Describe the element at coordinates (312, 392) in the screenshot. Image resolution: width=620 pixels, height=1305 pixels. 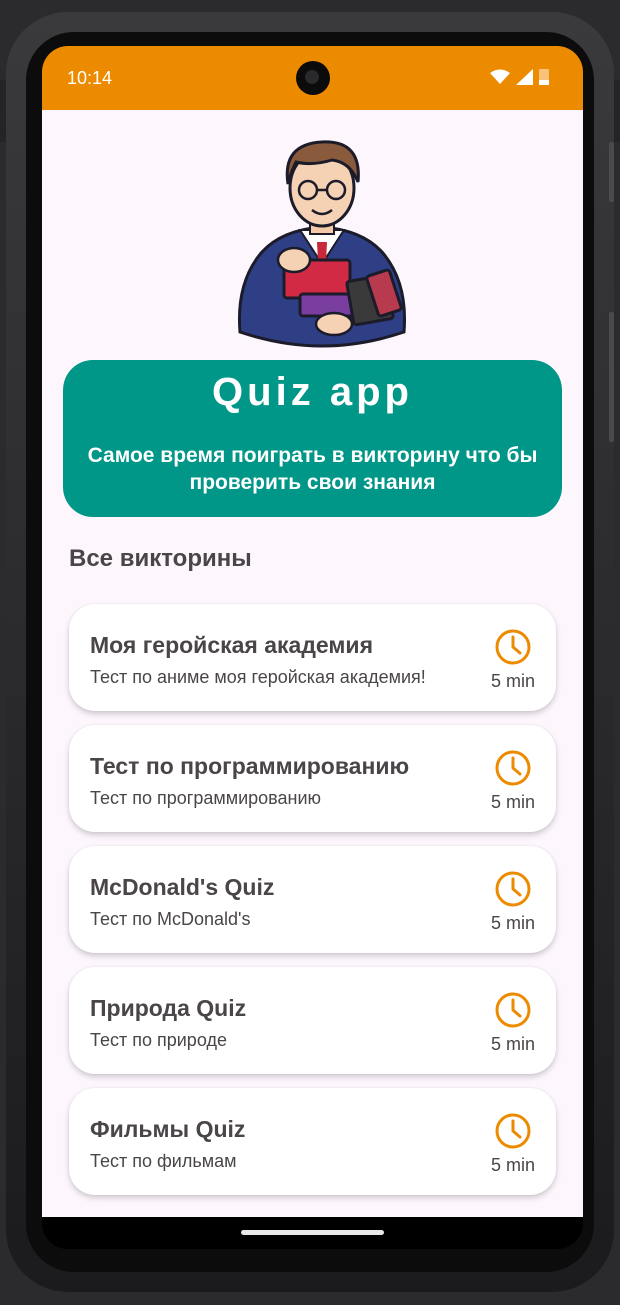
I see `app-title: Quiz app` at that location.